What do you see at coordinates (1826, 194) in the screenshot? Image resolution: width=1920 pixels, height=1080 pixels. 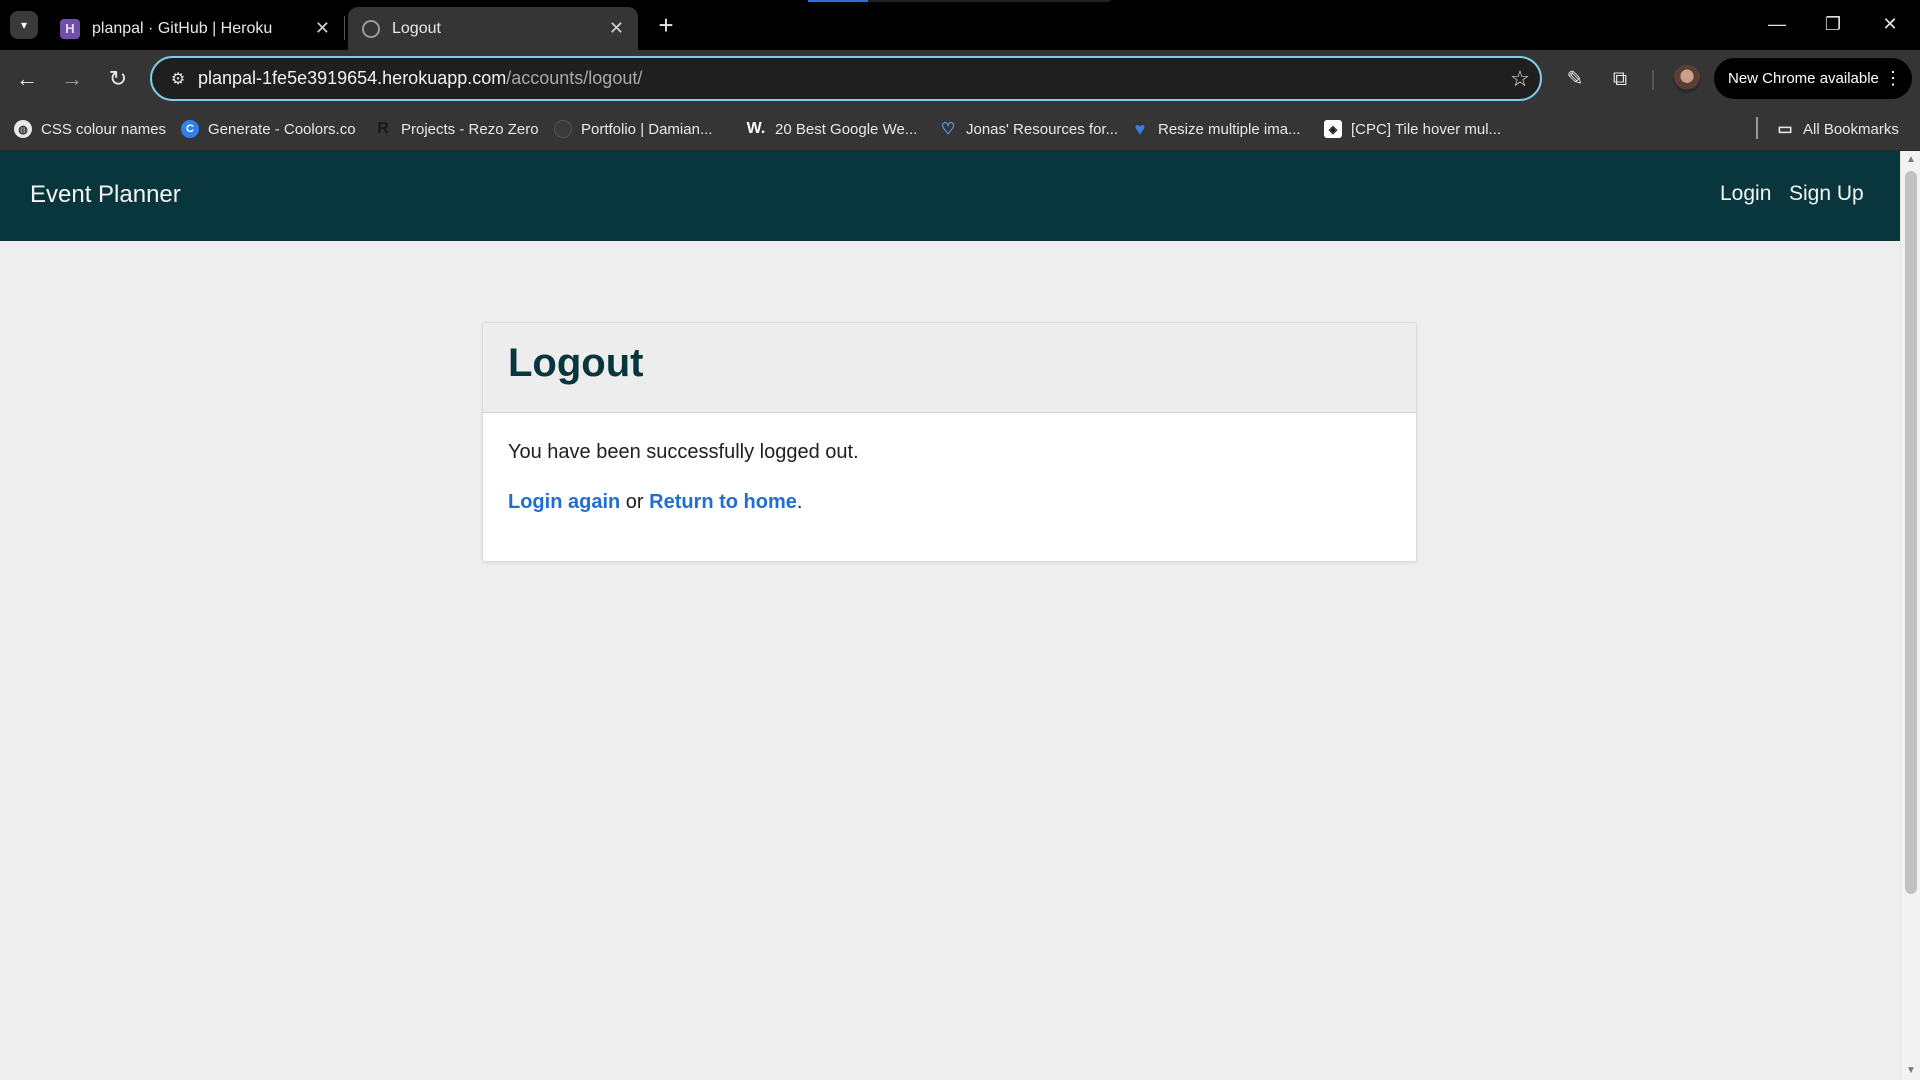 I see `nav-signup-link: Sign Up` at bounding box center [1826, 194].